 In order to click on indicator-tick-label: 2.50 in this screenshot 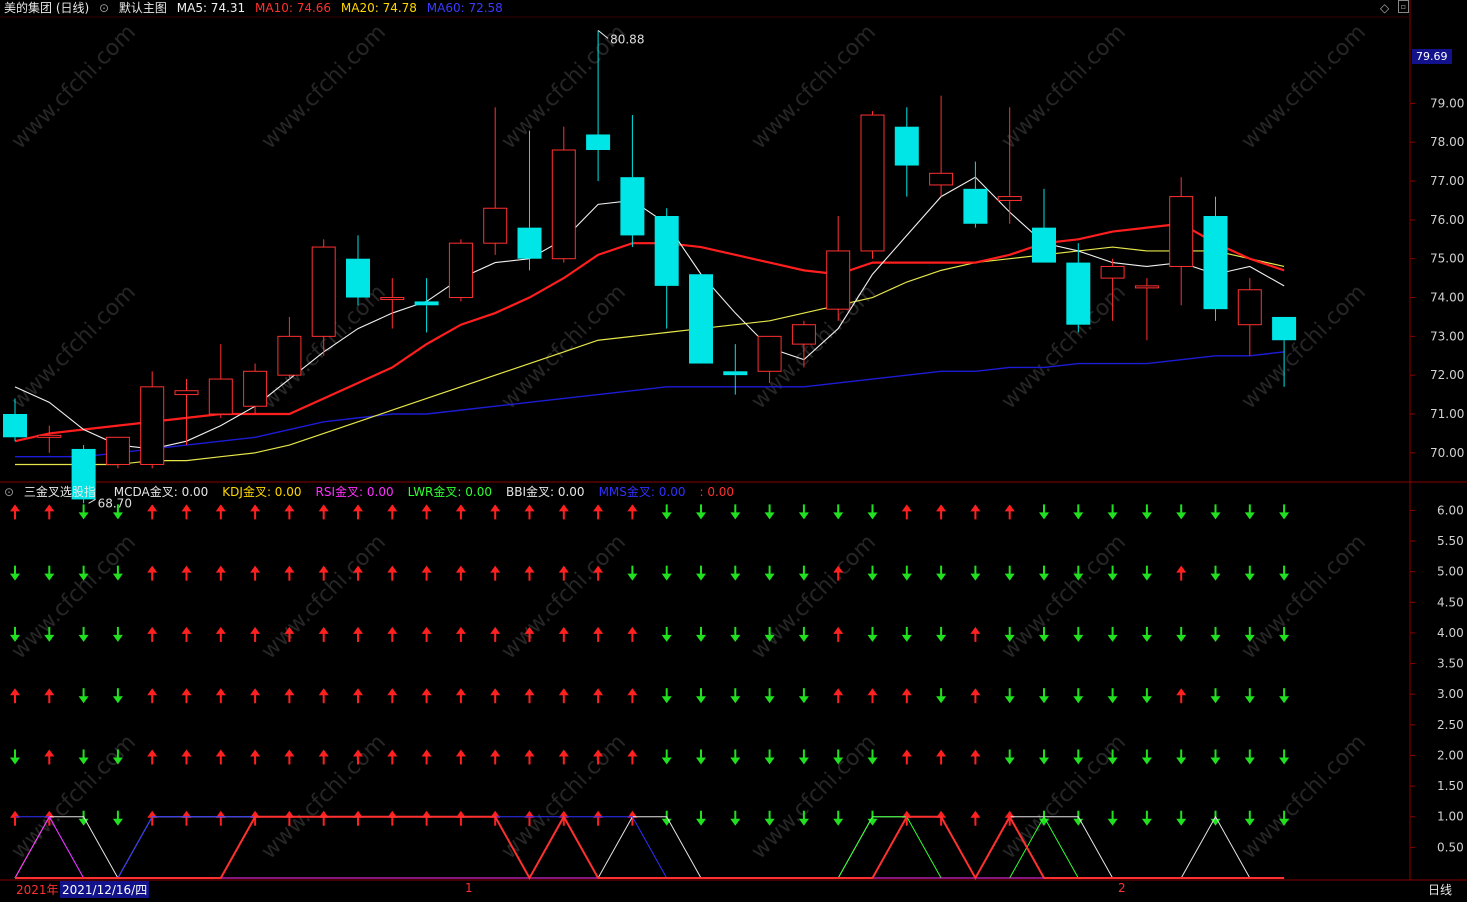, I will do `click(1450, 725)`.